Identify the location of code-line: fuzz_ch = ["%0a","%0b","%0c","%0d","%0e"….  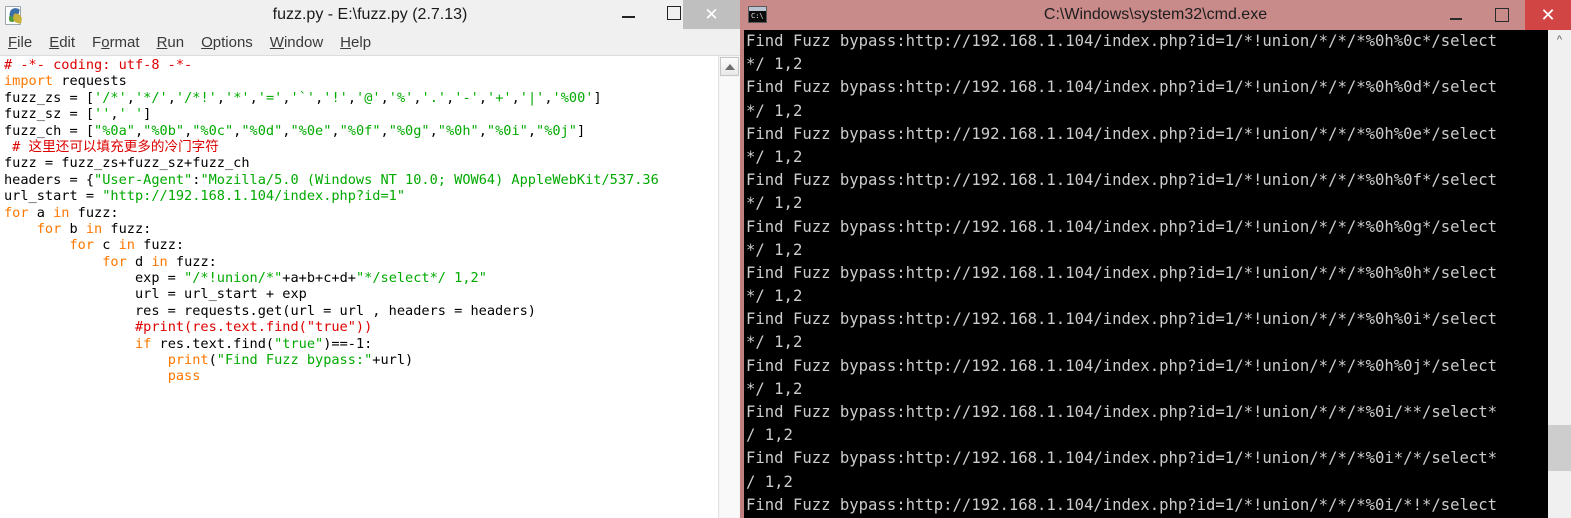
(295, 130).